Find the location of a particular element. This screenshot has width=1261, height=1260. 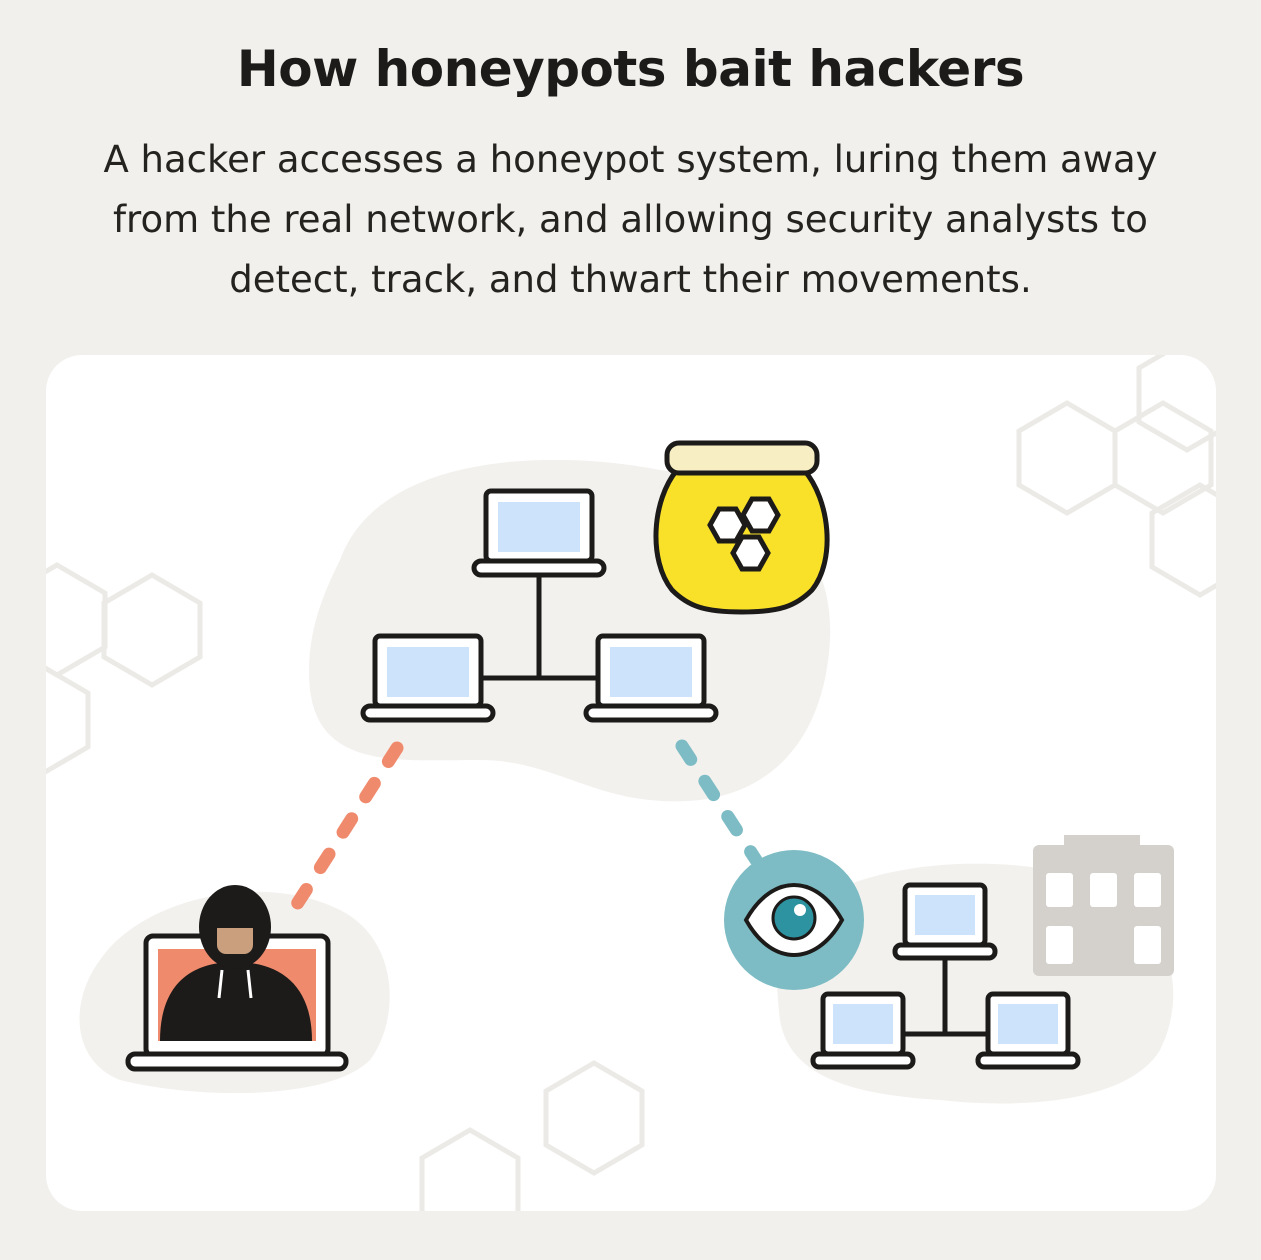

hacker-connection-line is located at coordinates (343, 831).